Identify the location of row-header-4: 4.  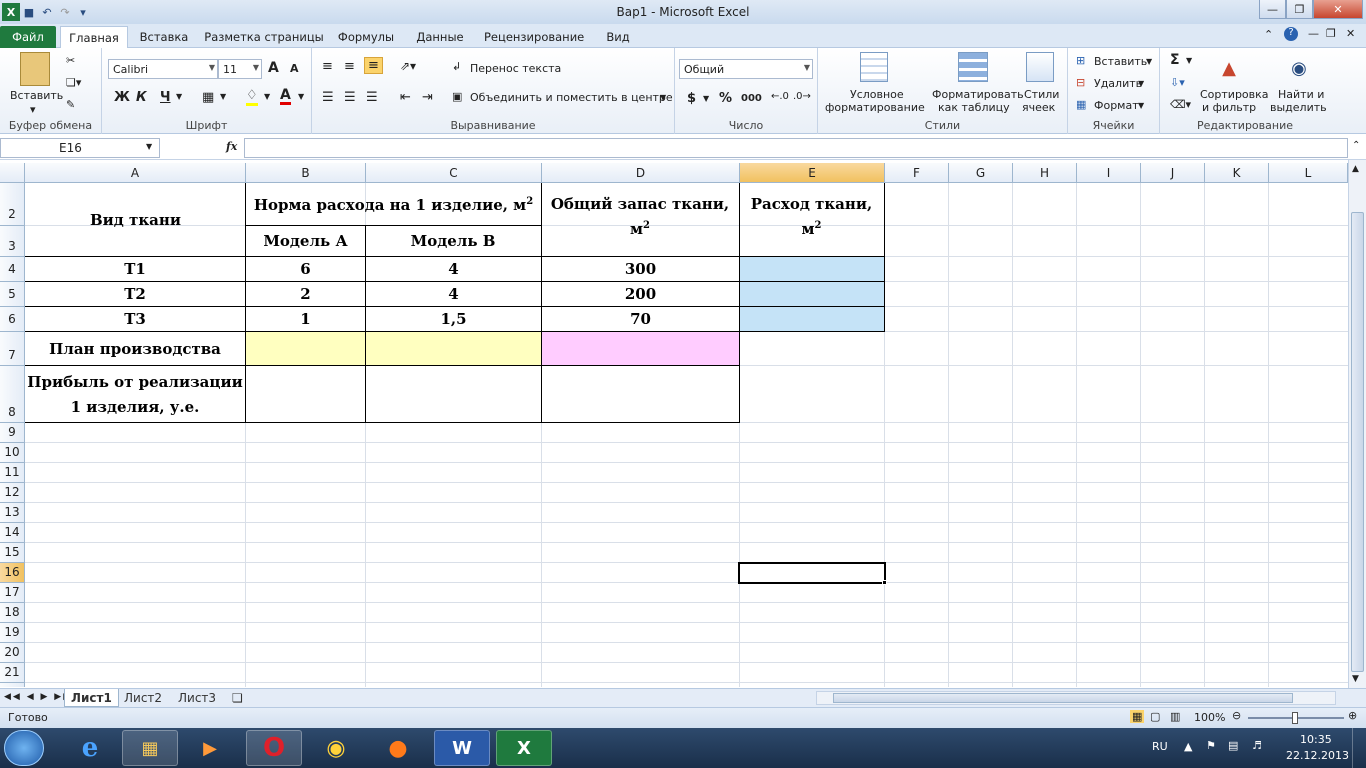
(12, 269).